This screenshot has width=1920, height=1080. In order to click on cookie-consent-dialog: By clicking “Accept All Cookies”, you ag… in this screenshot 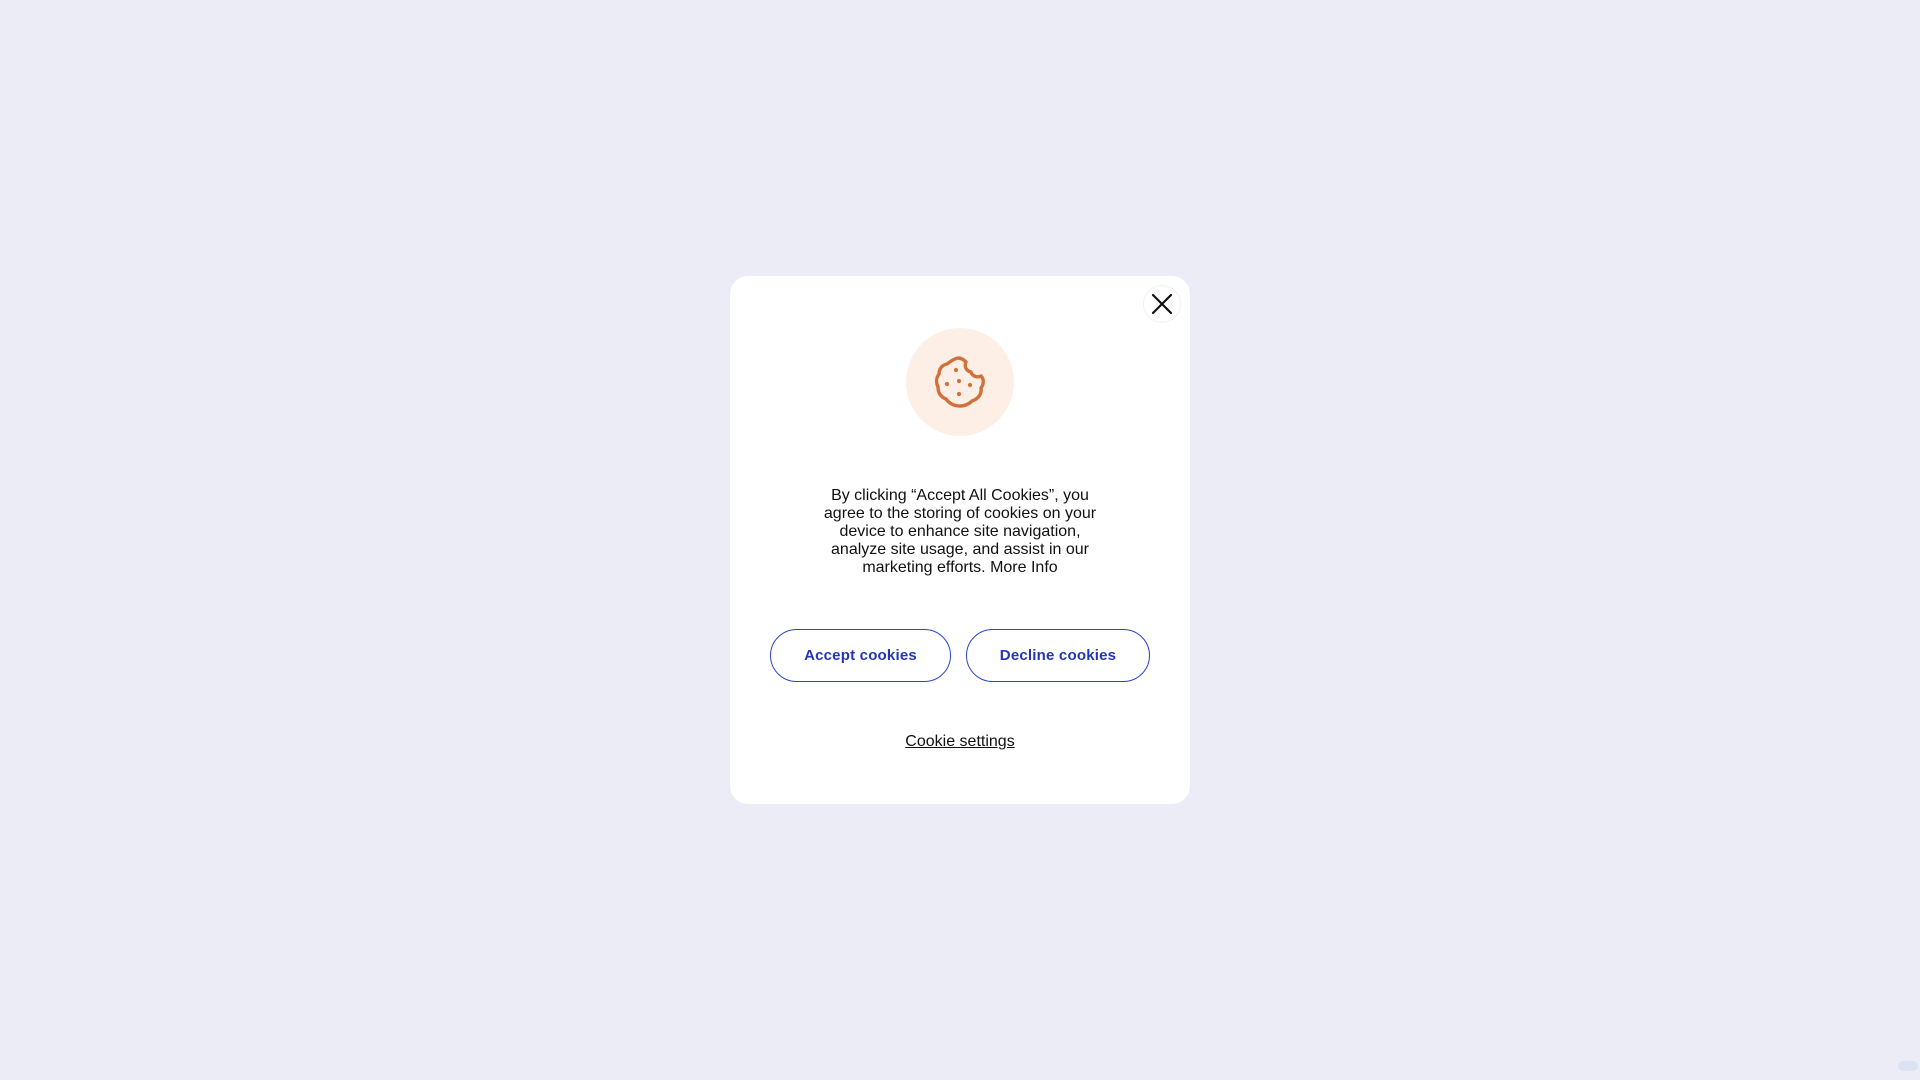, I will do `click(960, 540)`.